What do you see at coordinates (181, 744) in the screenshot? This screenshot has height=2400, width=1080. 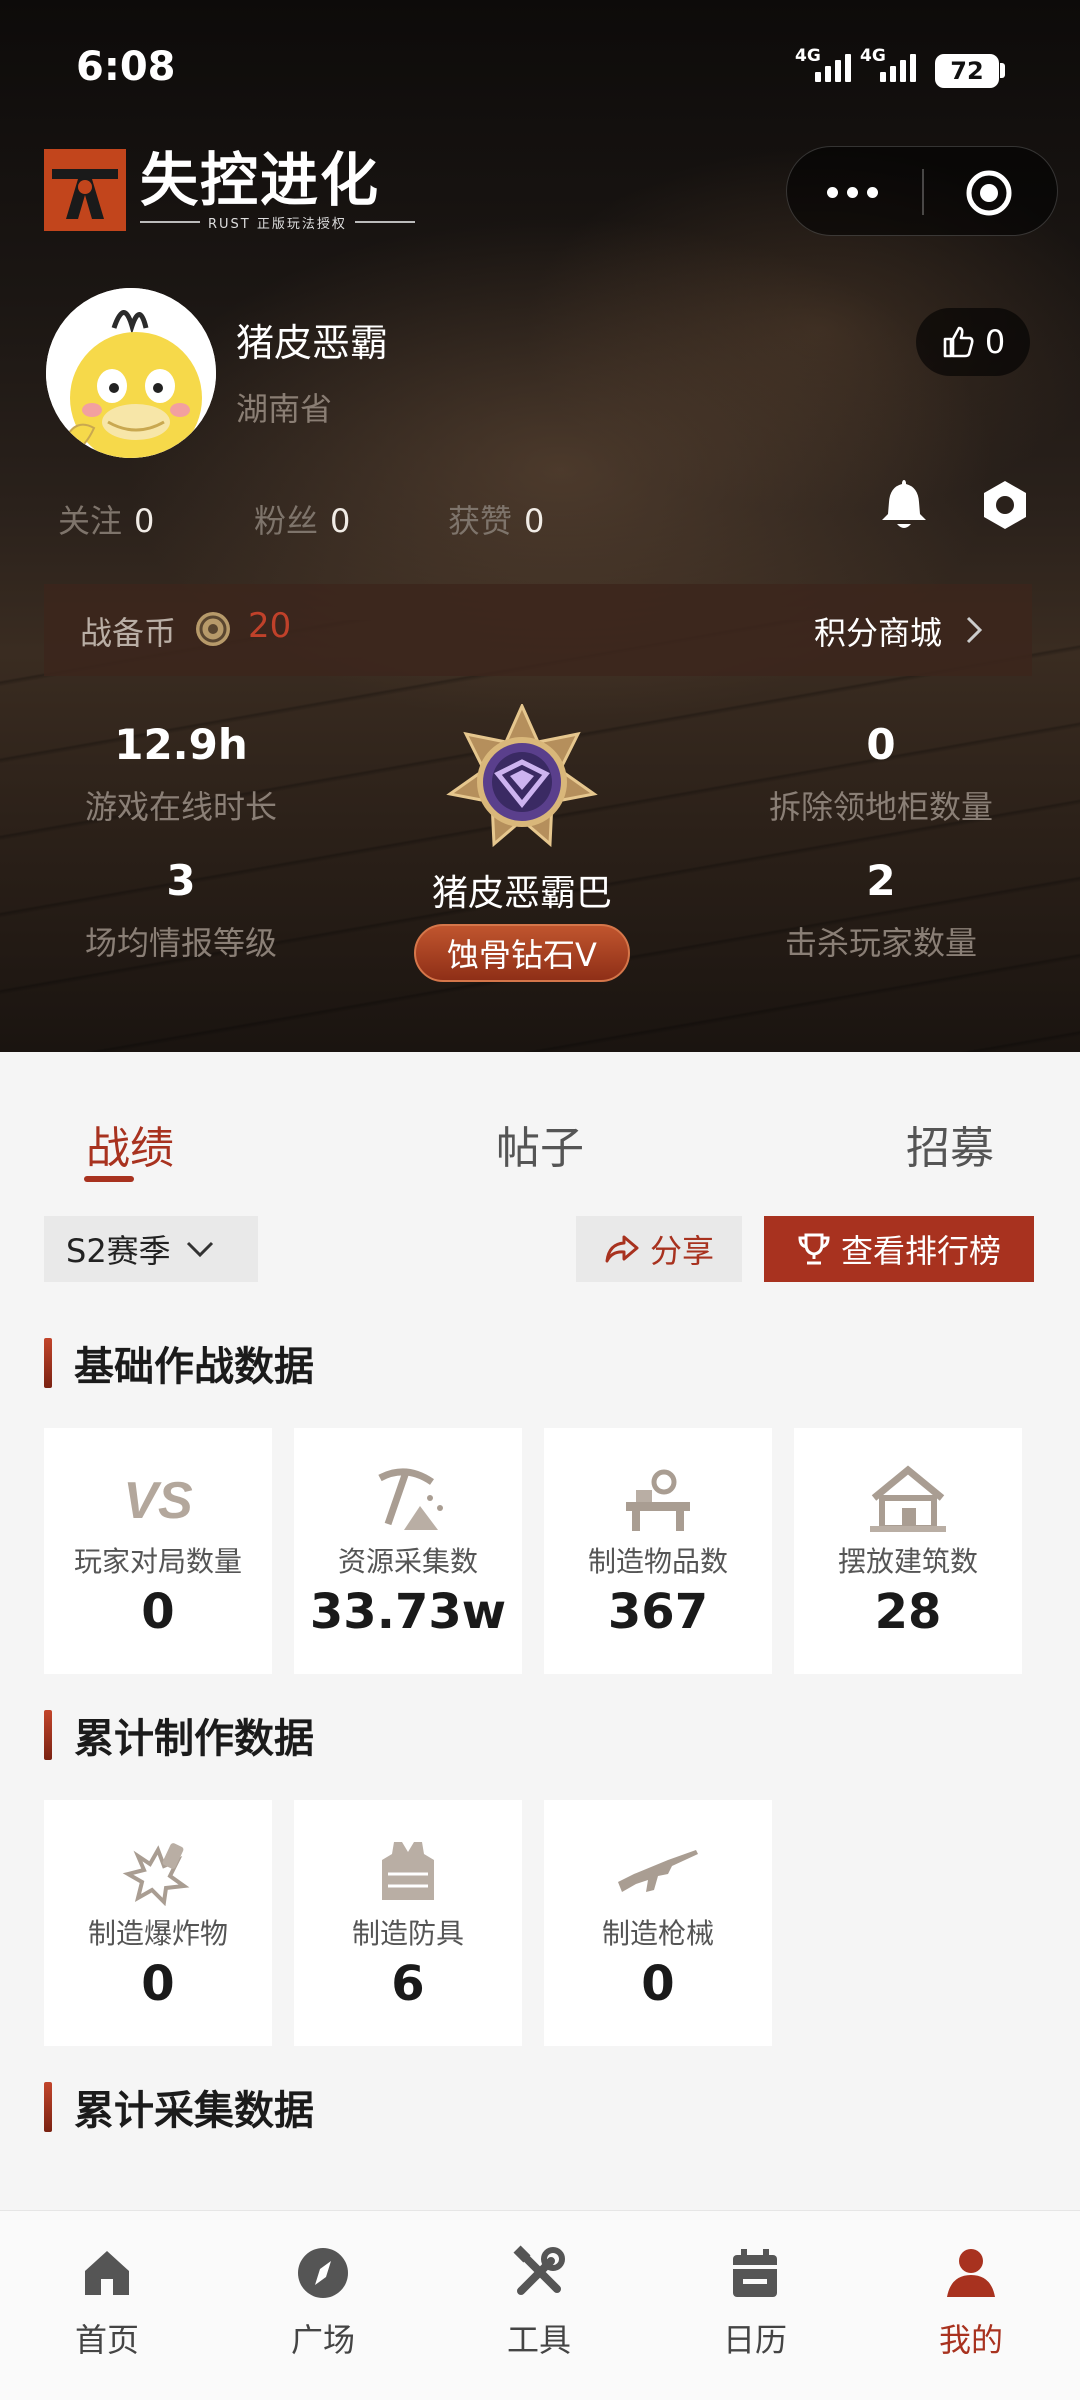 I see `metric-value: 12.9h` at bounding box center [181, 744].